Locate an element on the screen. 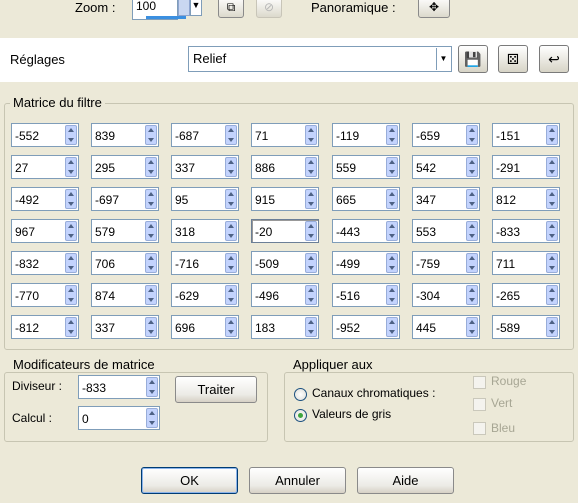 This screenshot has width=578, height=503. matrix-cell-stepper: 347 is located at coordinates (446, 199).